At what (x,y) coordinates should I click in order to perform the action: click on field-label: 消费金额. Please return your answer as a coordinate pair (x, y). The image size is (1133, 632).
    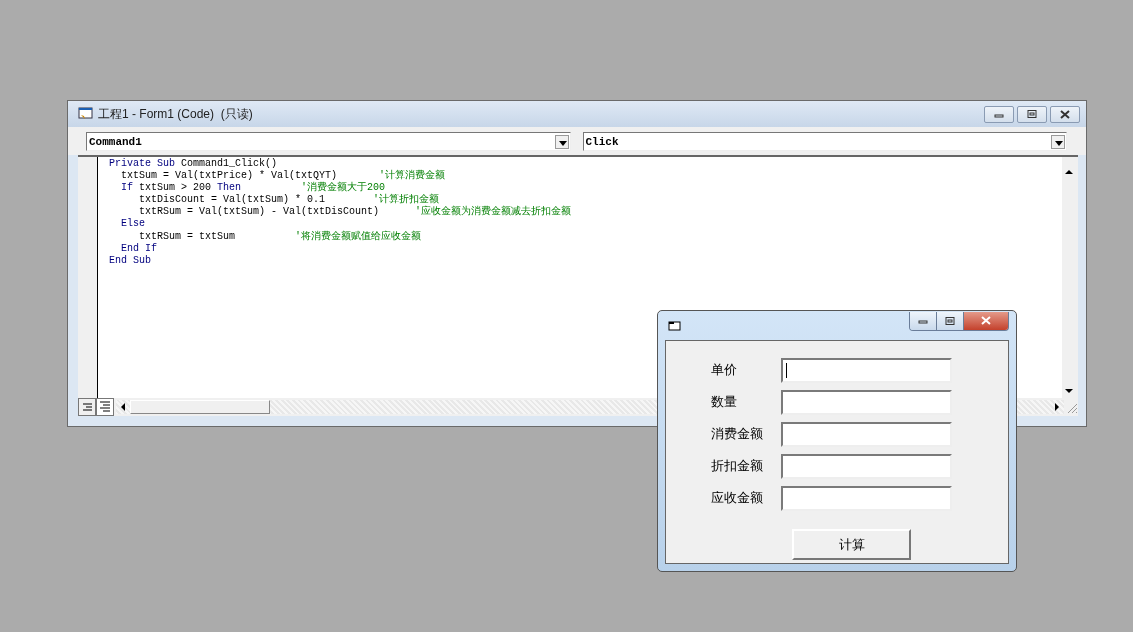
    Looking at the image, I should click on (737, 434).